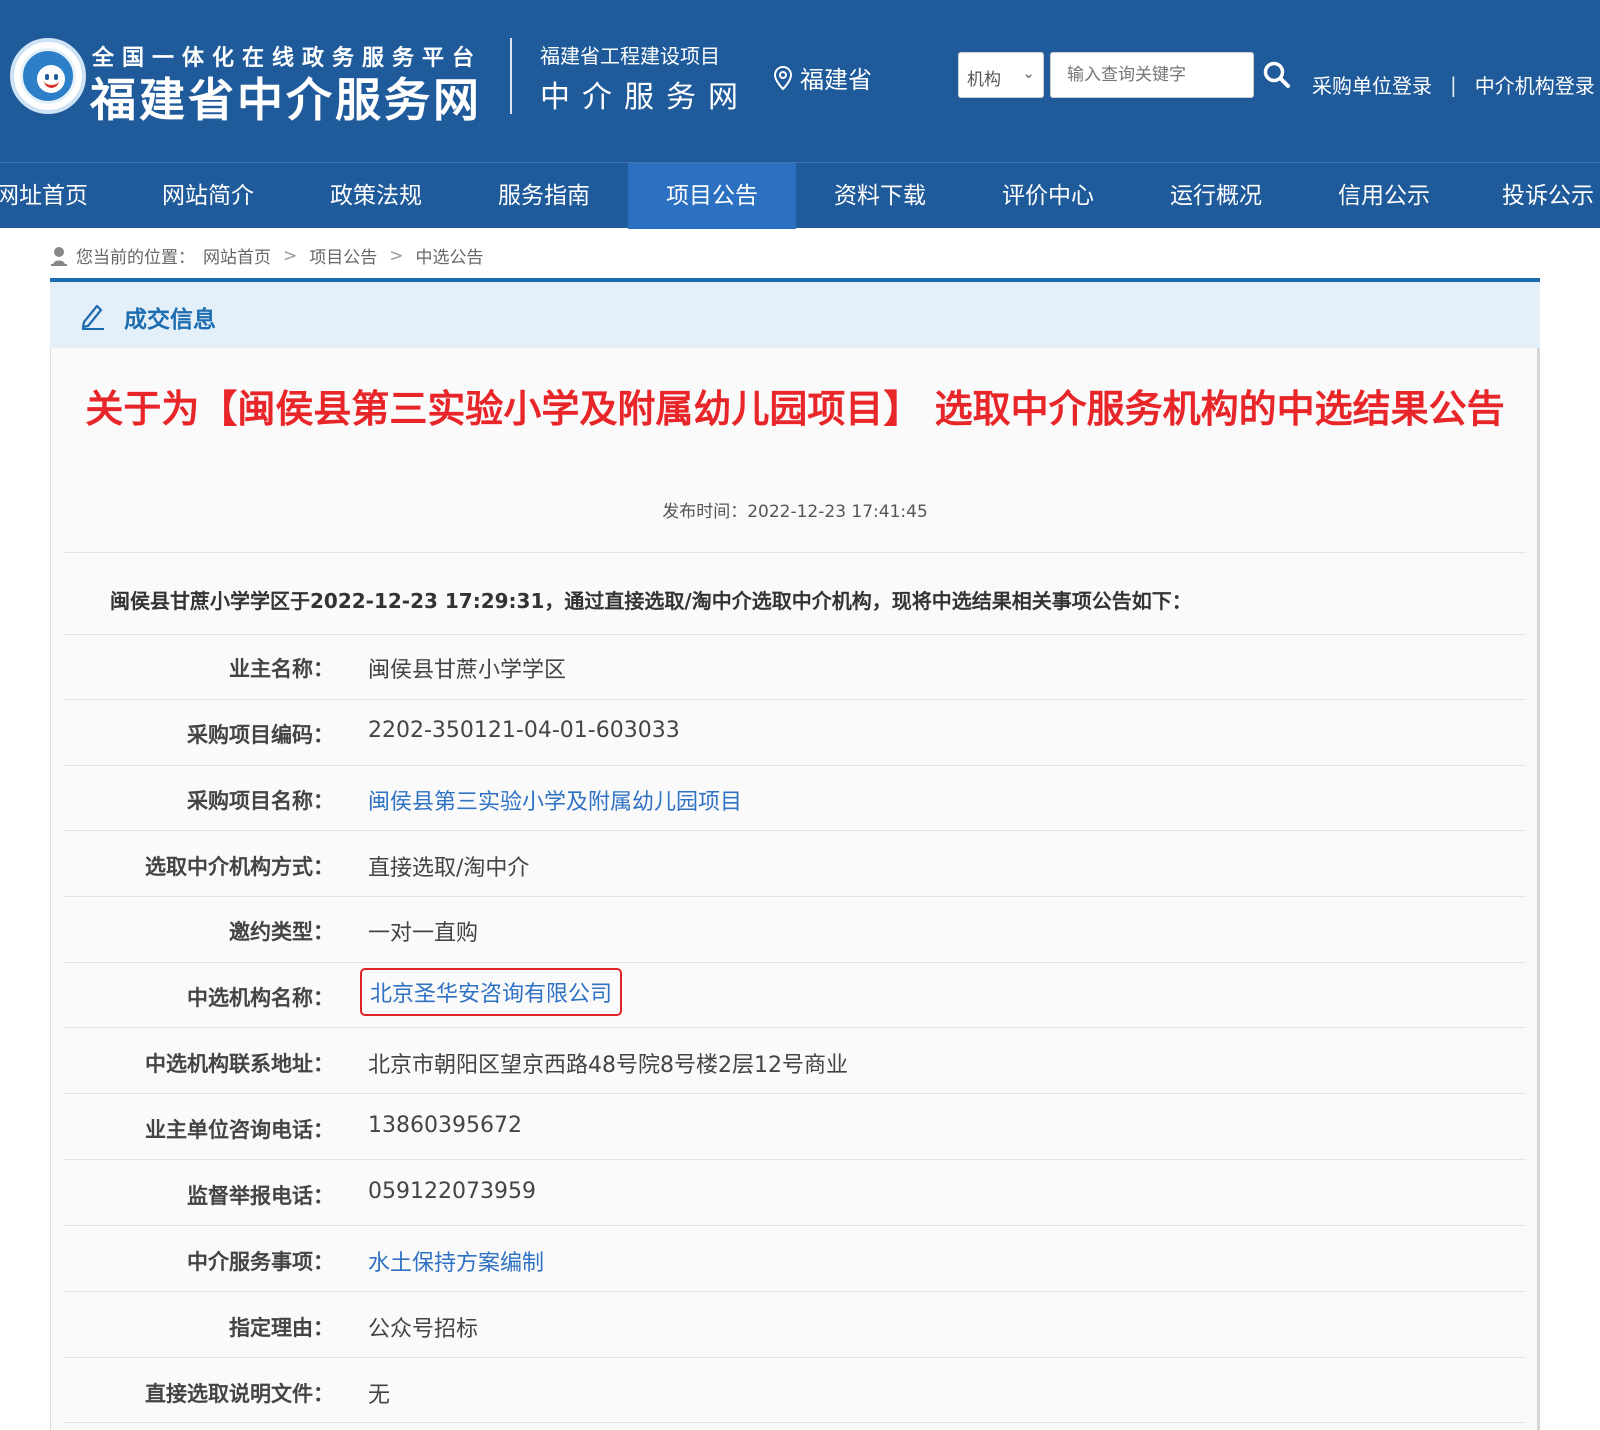  Describe the element at coordinates (880, 196) in the screenshot. I see `nav-item-downloads: 资料下载` at that location.